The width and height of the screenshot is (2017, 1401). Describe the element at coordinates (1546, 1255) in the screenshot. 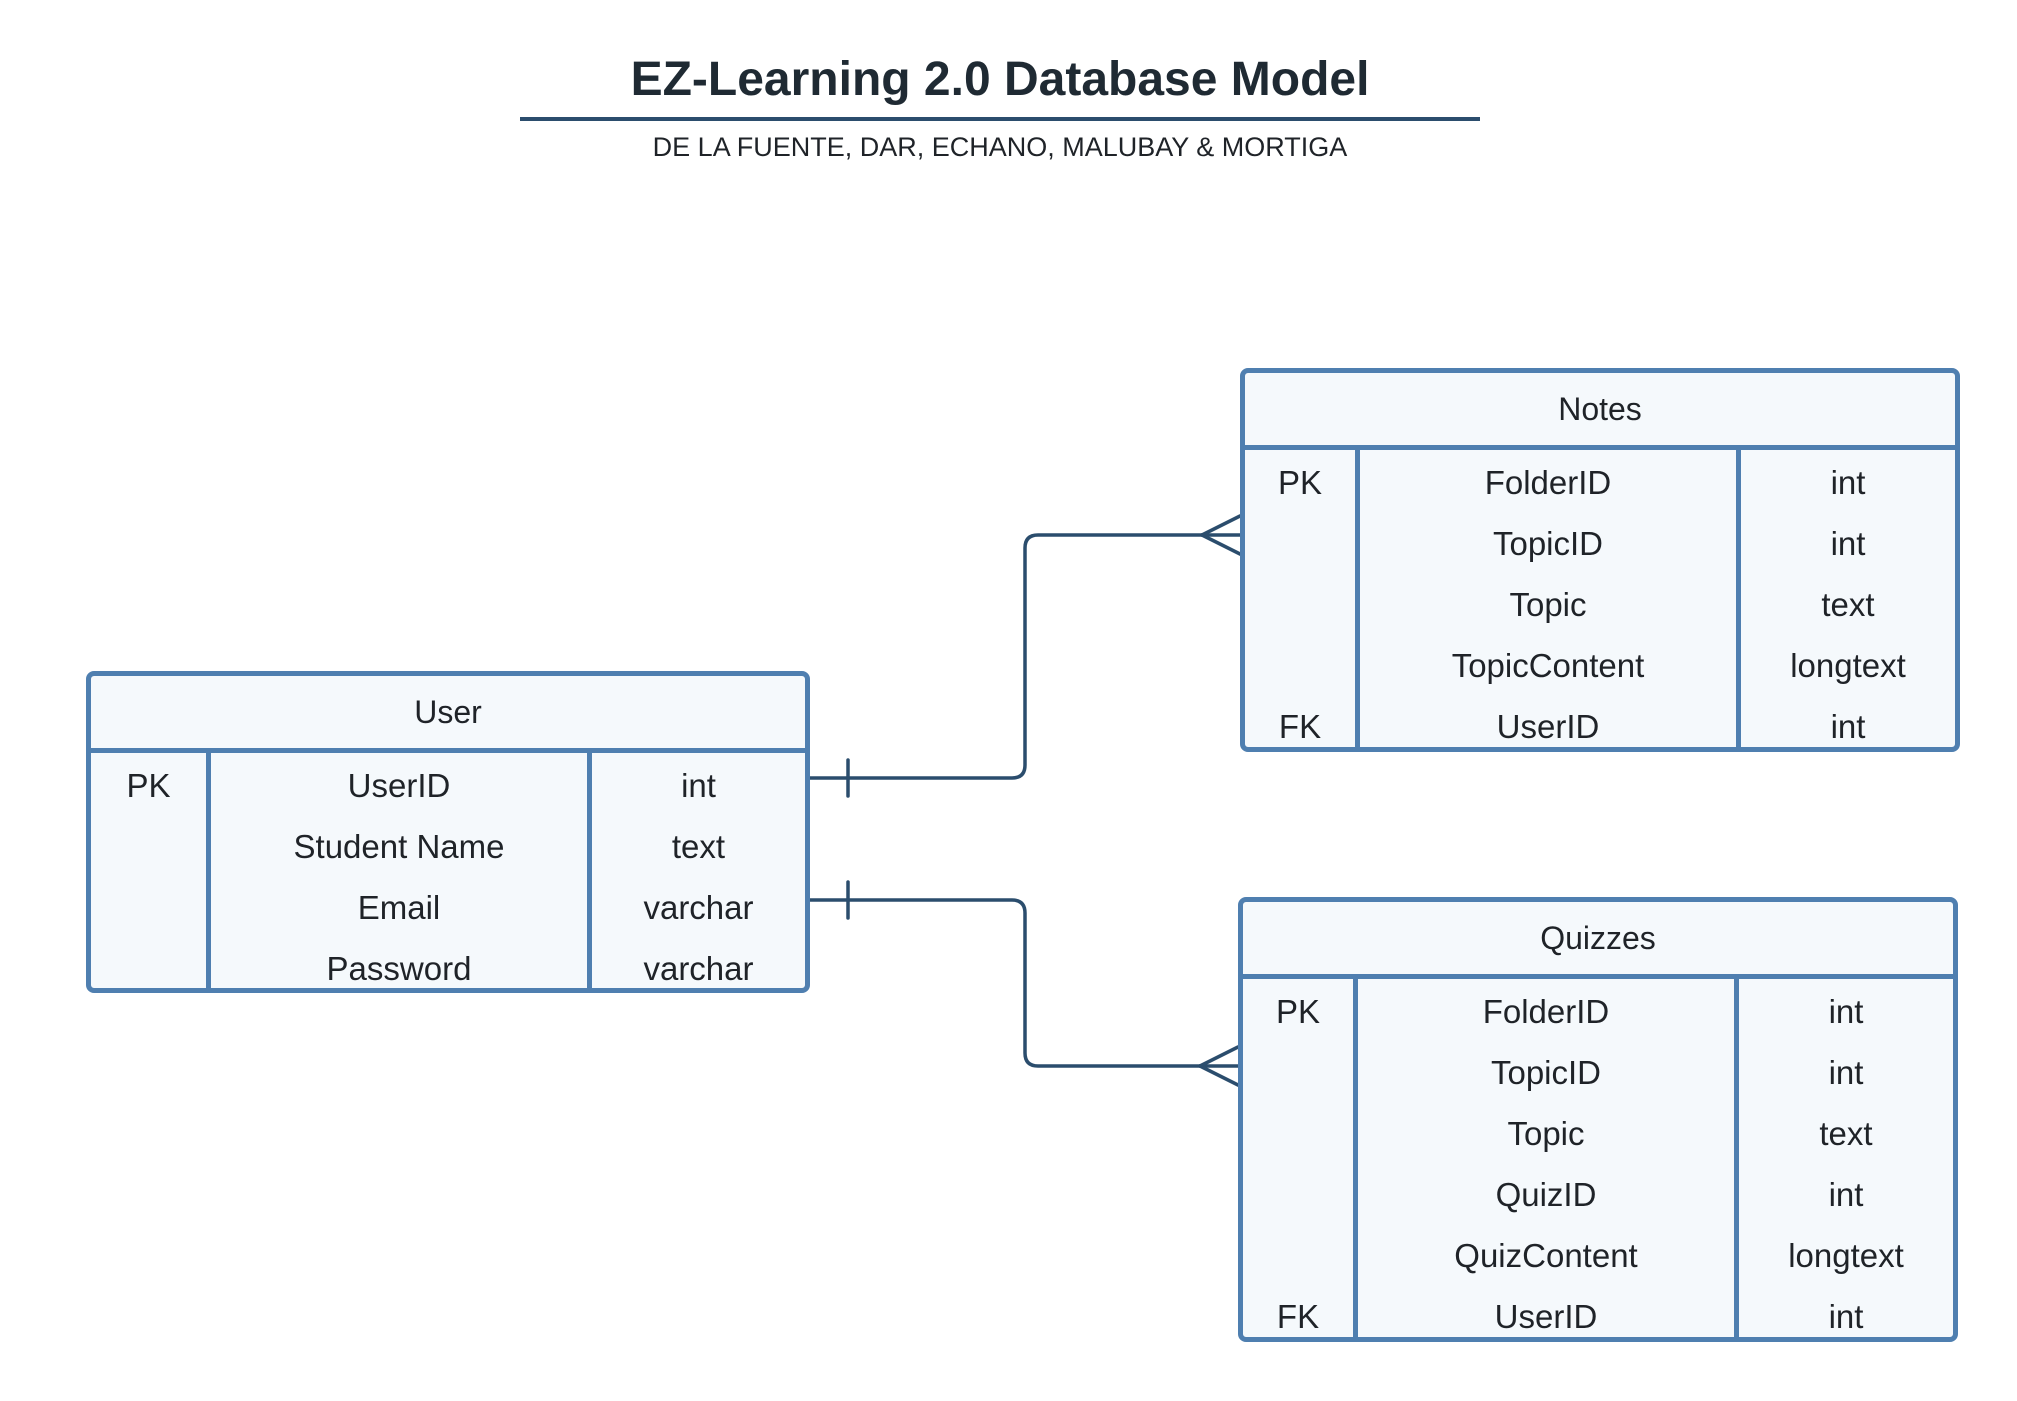

I see `field-cell: QuizContent` at that location.